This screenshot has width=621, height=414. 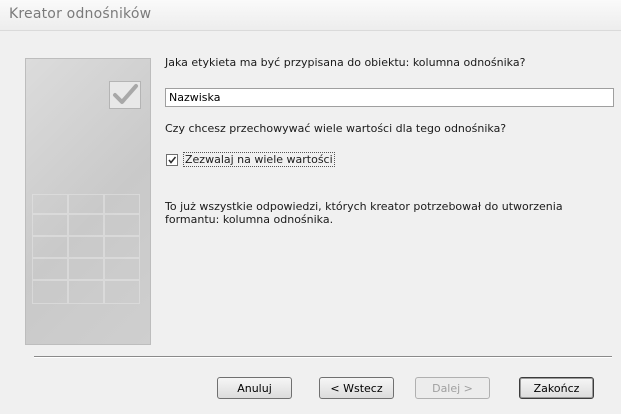 What do you see at coordinates (86, 249) in the screenshot?
I see `table-grid-icon` at bounding box center [86, 249].